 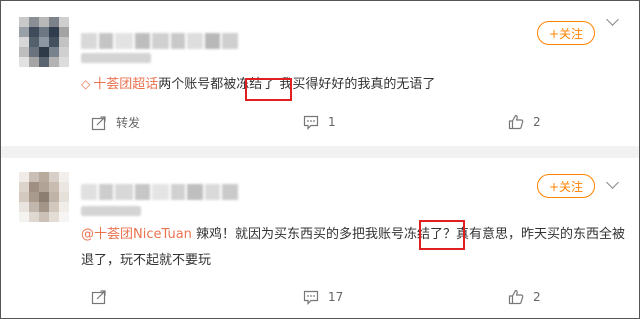 I want to click on diamond-icon: ◇, so click(x=86, y=84).